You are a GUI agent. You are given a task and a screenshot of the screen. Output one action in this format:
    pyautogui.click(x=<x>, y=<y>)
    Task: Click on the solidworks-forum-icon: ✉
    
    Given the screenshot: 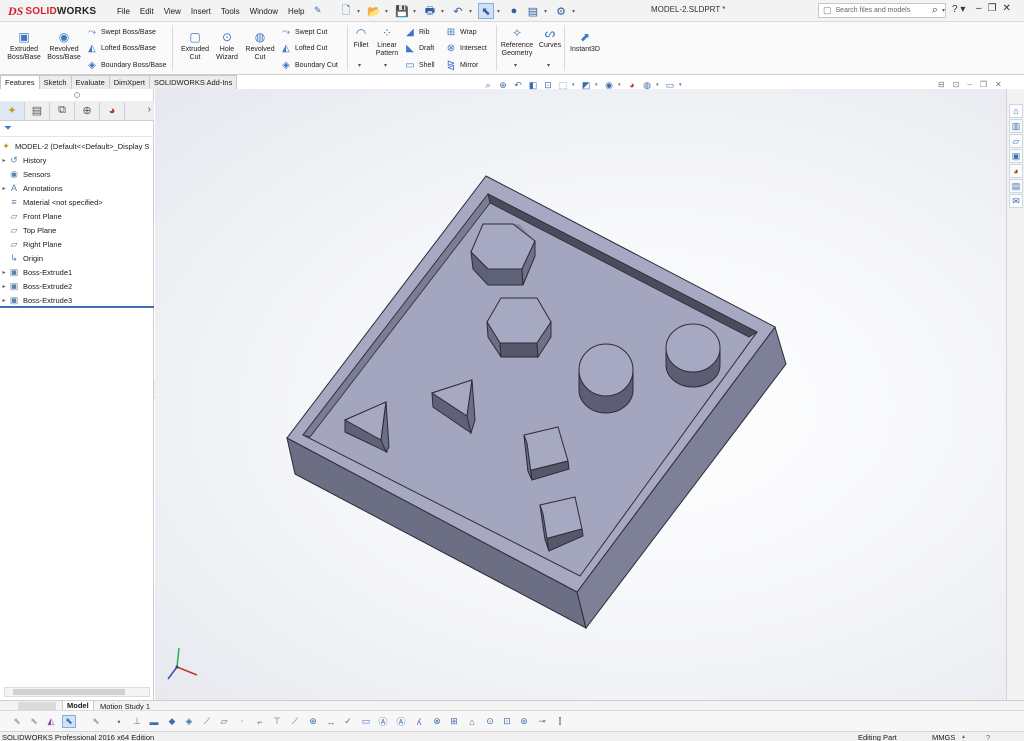 What is the action you would take?
    pyautogui.click(x=1016, y=201)
    